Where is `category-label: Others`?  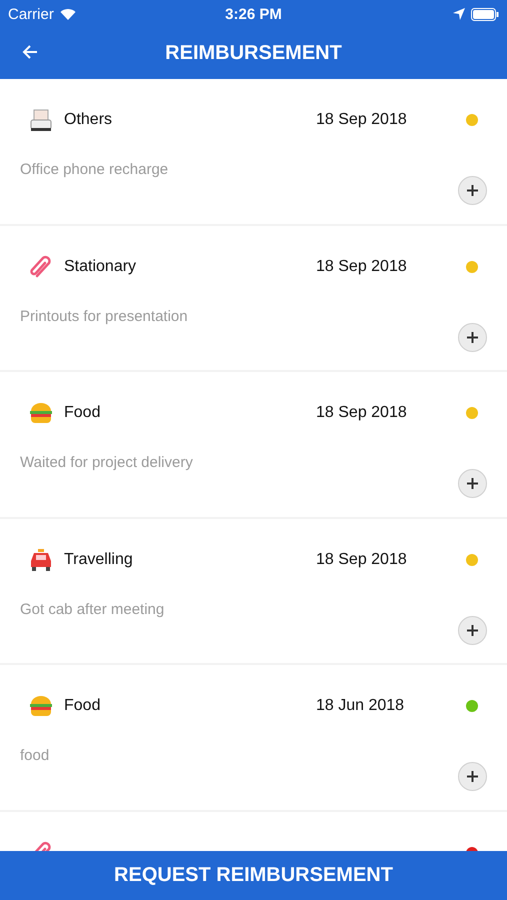 category-label: Others is located at coordinates (89, 120).